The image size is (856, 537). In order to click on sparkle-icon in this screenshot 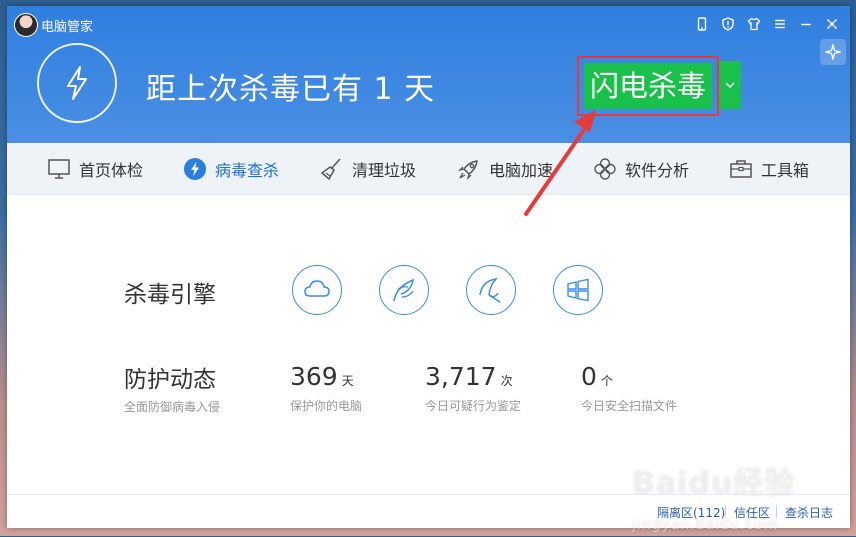, I will do `click(833, 52)`.